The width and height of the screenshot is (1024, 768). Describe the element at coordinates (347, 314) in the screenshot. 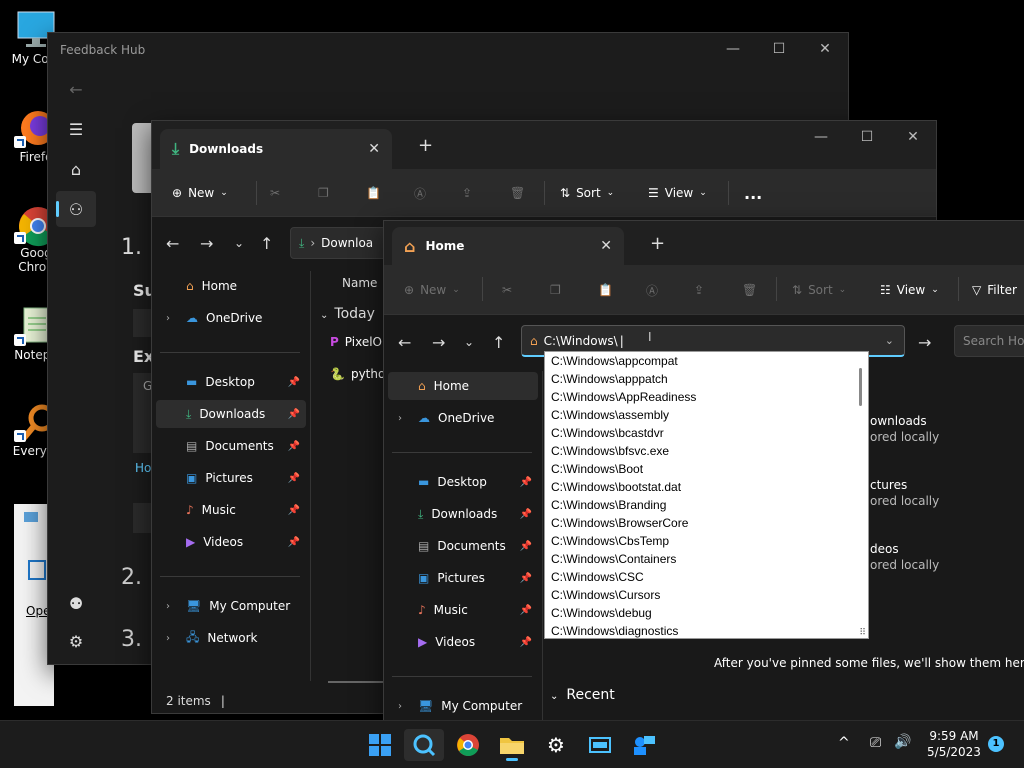

I see `group-header-today: ⌄ Today` at that location.